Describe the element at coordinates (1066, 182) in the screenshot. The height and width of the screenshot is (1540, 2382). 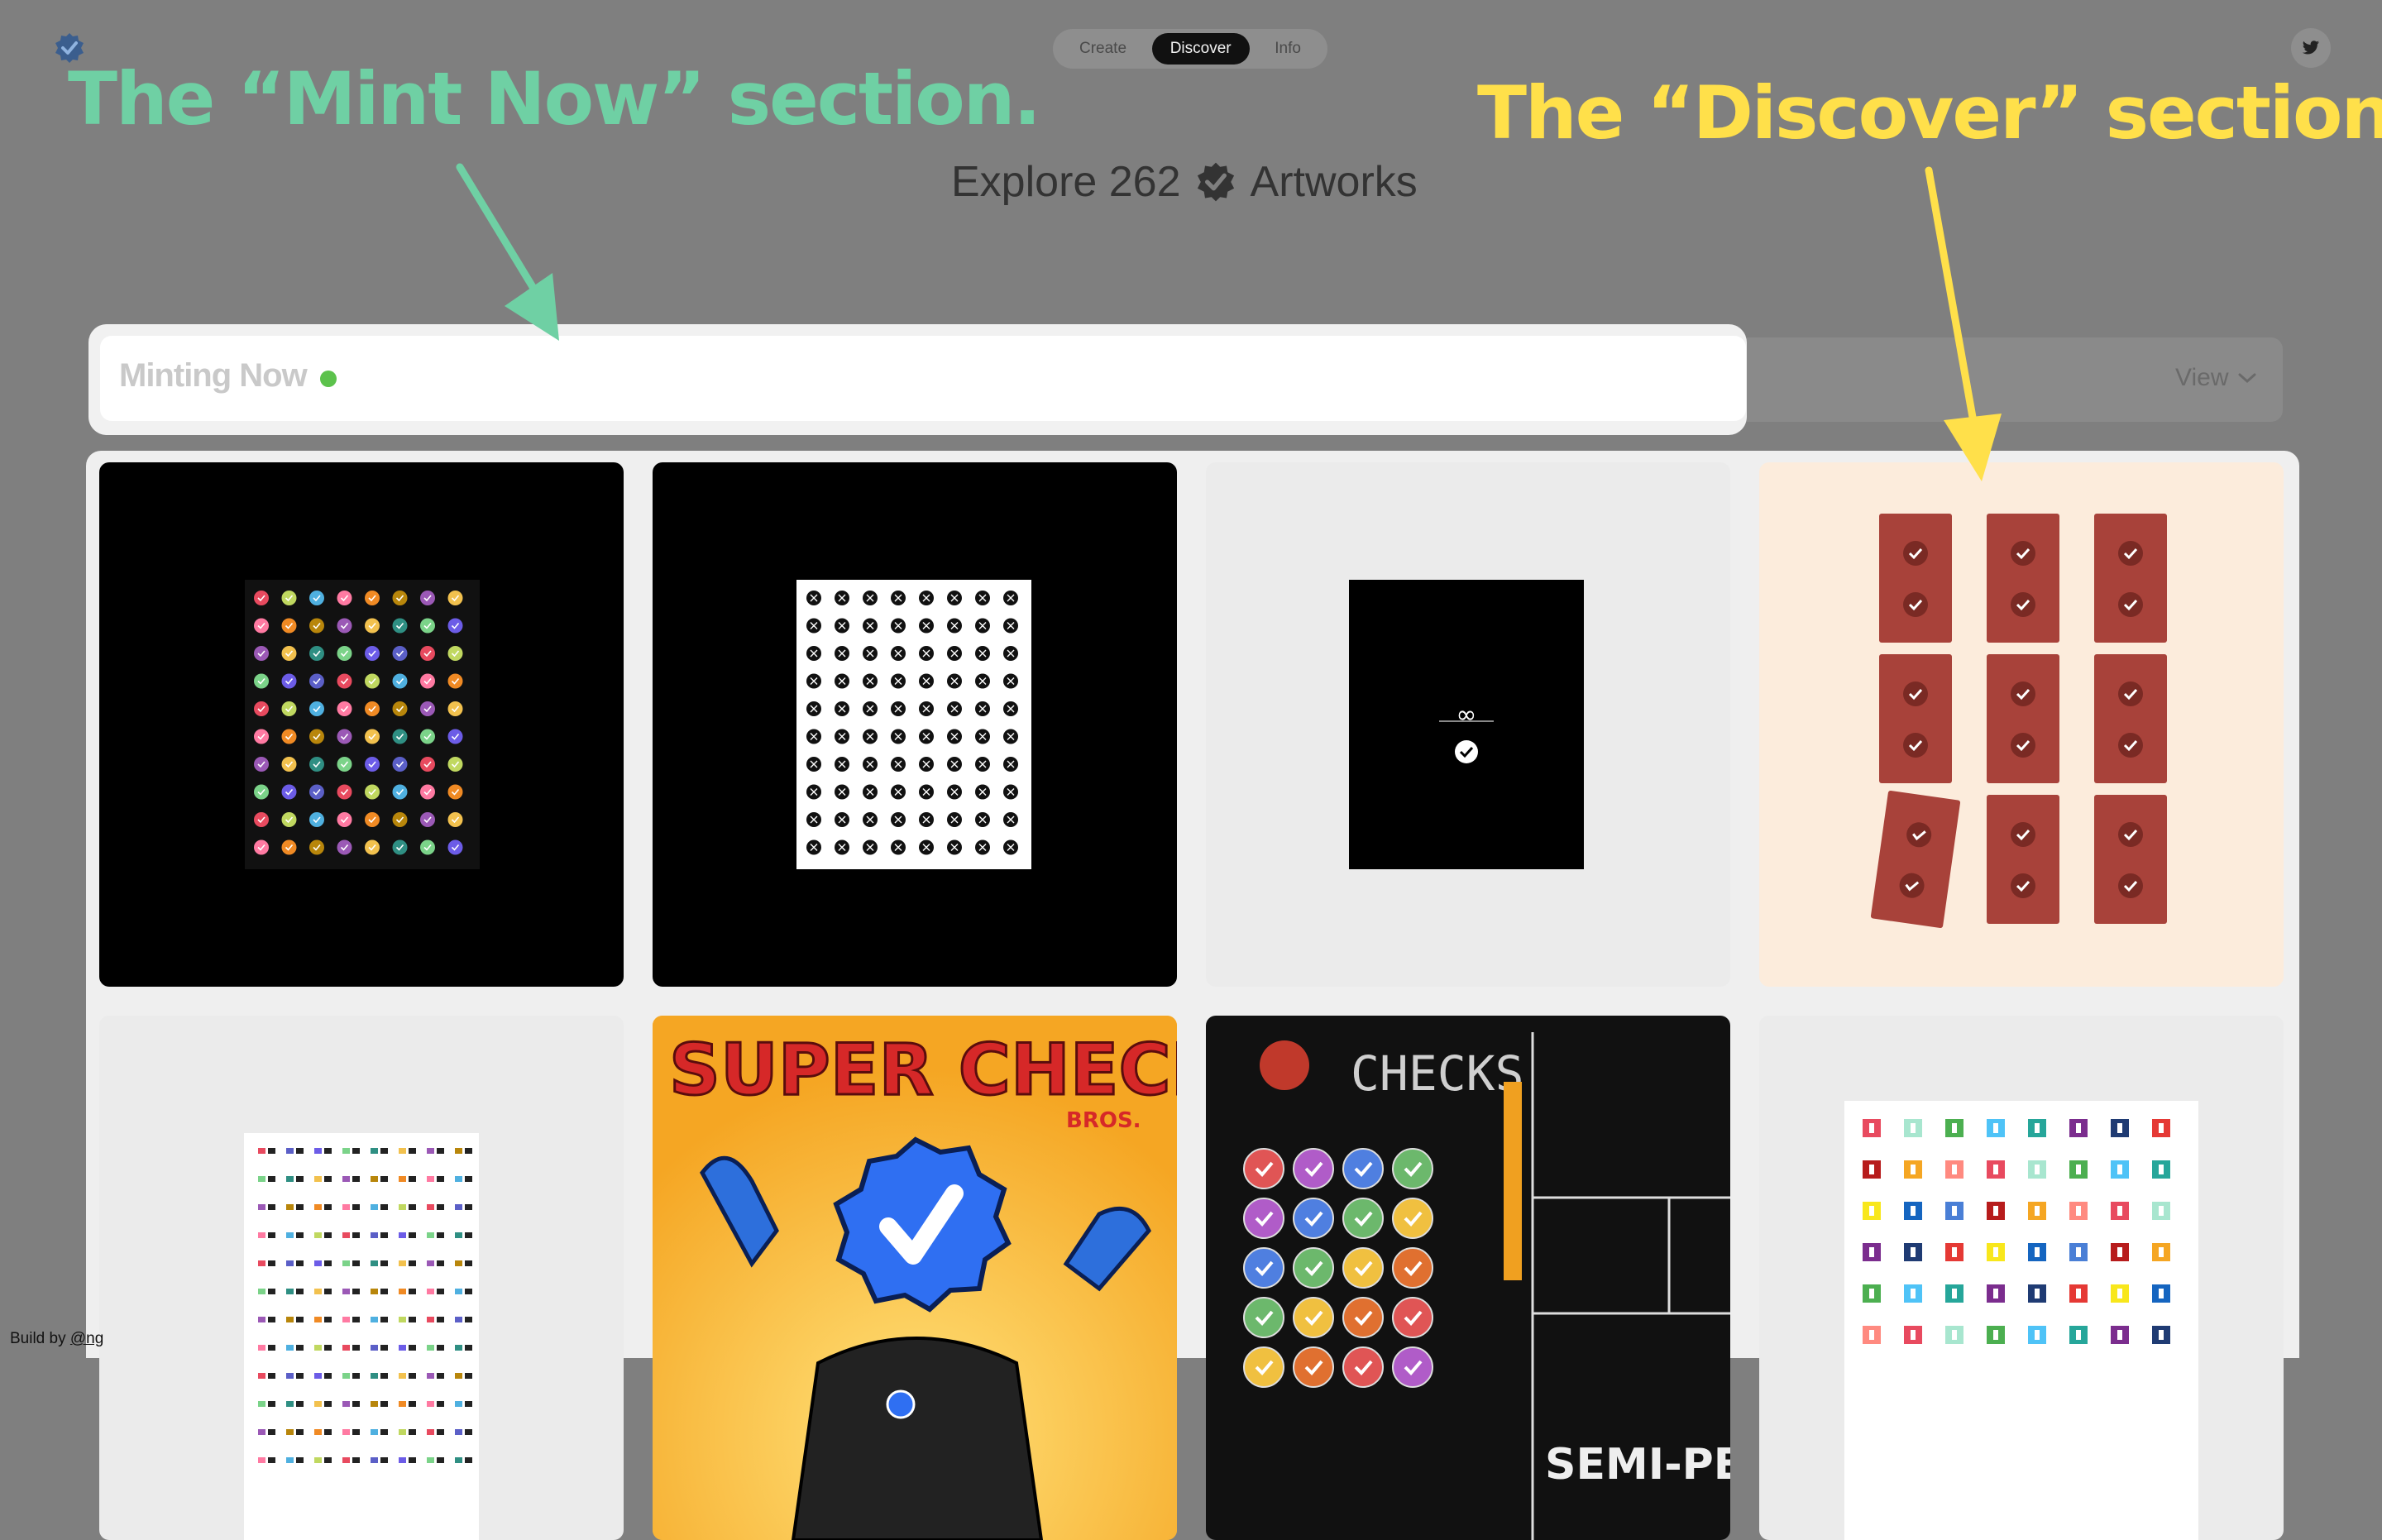
I see `explore-count: Explore 262` at that location.